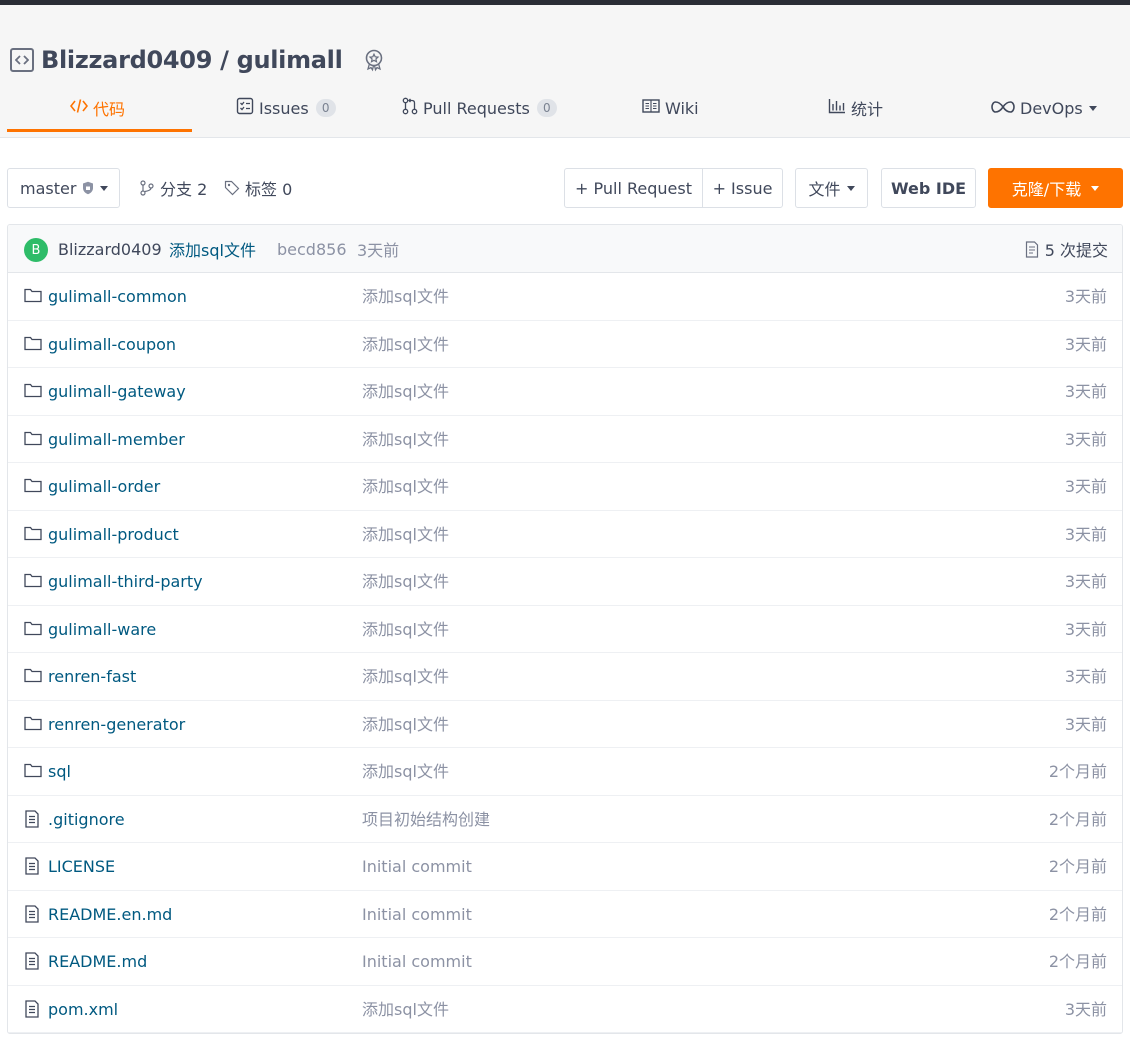  I want to click on tab-issues: Issues 0, so click(286, 108).